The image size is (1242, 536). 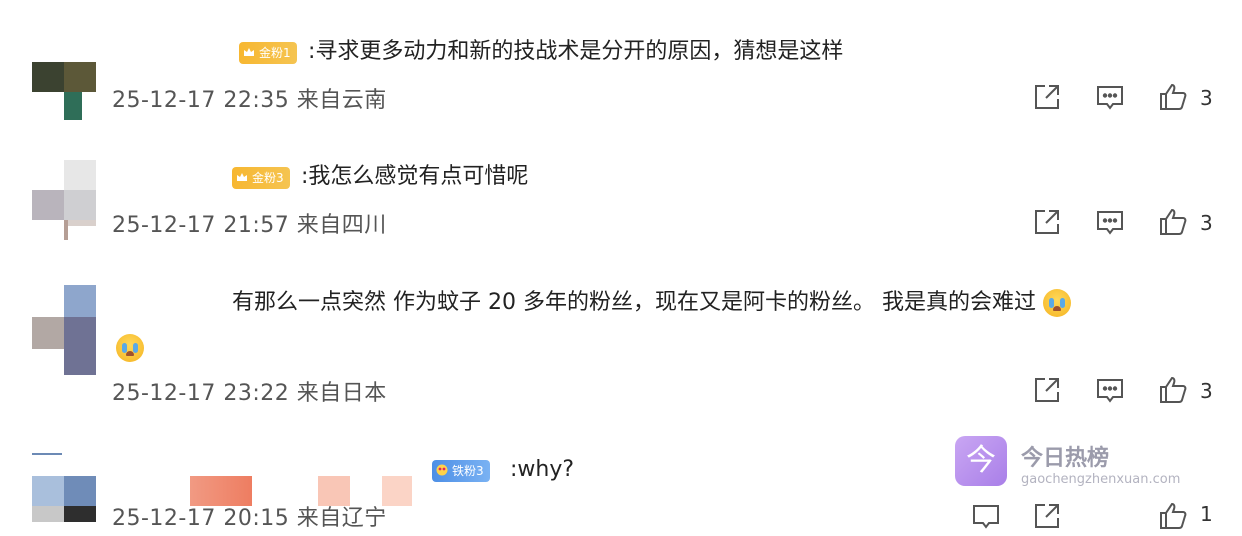 I want to click on comment-icon, so click(x=986, y=517).